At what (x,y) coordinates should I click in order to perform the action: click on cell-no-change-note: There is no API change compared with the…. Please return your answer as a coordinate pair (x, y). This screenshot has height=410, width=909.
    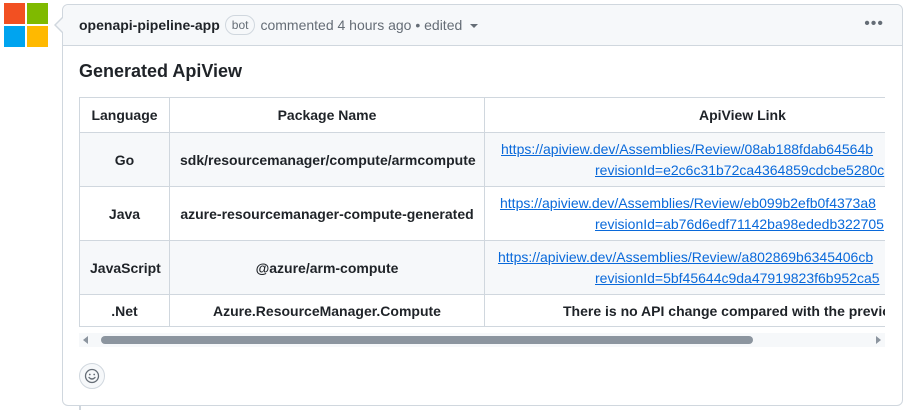
    Looking at the image, I should click on (684, 310).